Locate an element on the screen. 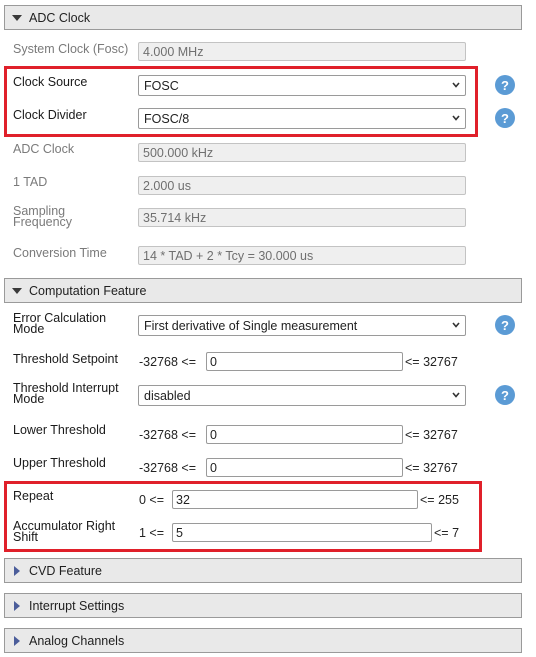 This screenshot has width=536, height=657. section-adc-clock-header: ADC Clock is located at coordinates (263, 17).